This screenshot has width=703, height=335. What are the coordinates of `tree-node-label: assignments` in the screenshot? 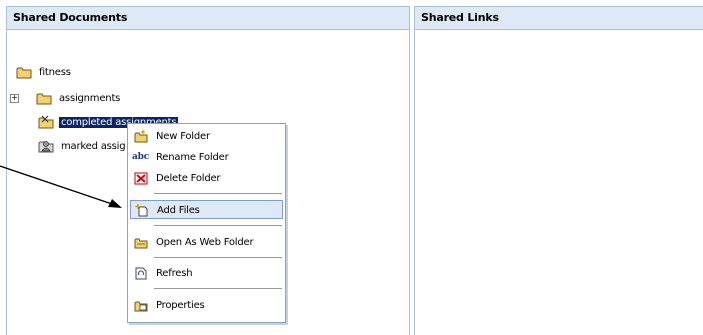 It's located at (90, 98).